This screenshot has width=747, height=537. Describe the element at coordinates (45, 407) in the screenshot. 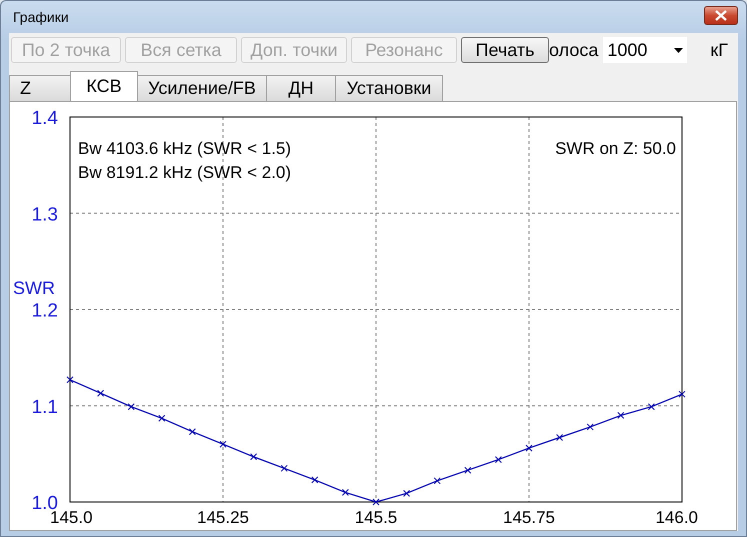

I see `y-tick-label: 1.1` at that location.